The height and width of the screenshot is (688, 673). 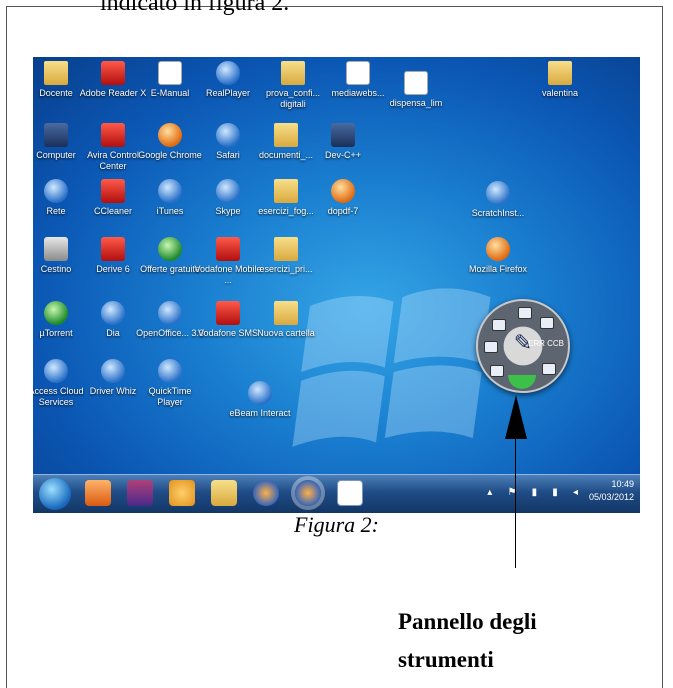 What do you see at coordinates (113, 249) in the screenshot?
I see `derive-icon` at bounding box center [113, 249].